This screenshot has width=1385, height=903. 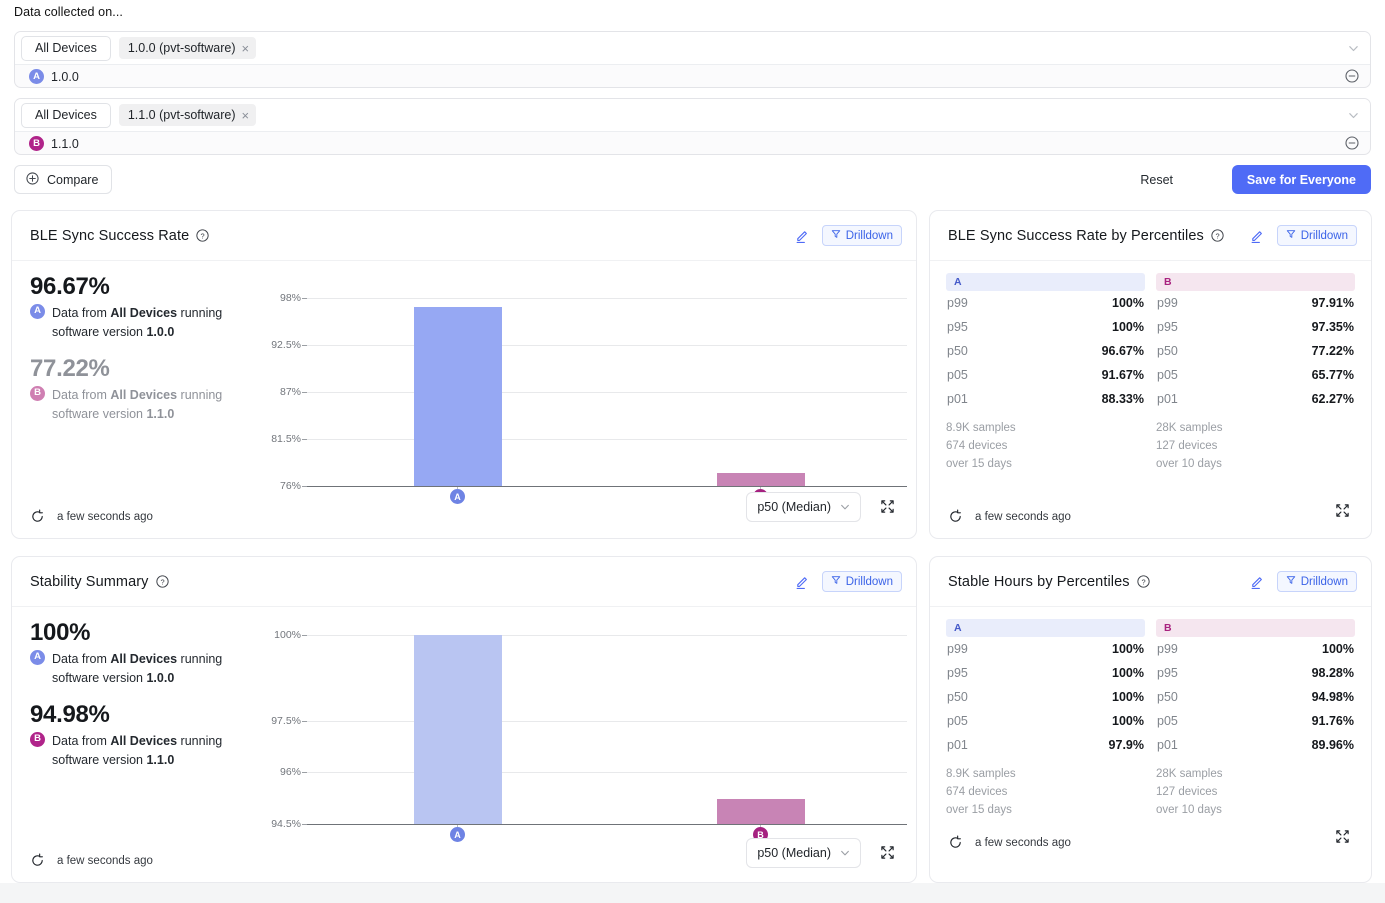 I want to click on devices-count: 127 devices, so click(x=1187, y=446).